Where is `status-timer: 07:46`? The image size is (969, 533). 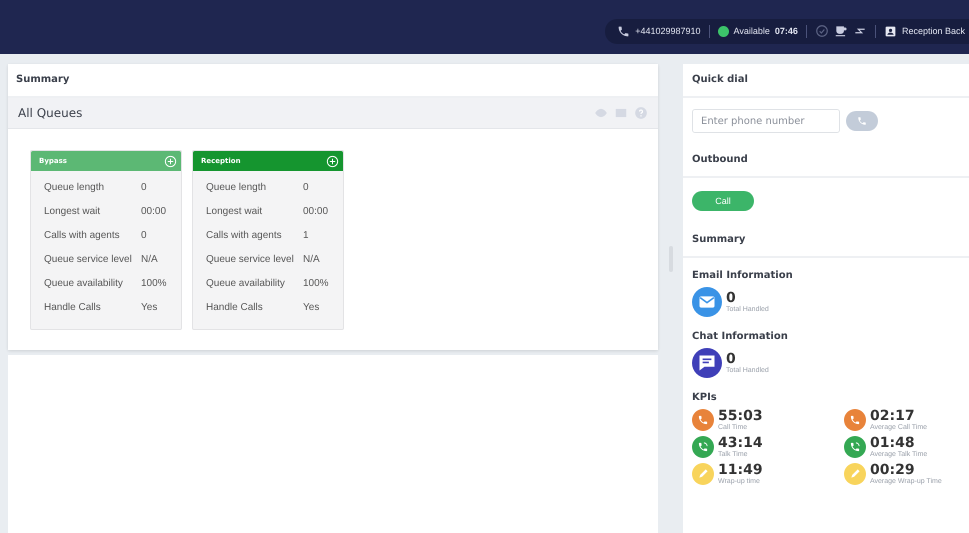 status-timer: 07:46 is located at coordinates (786, 31).